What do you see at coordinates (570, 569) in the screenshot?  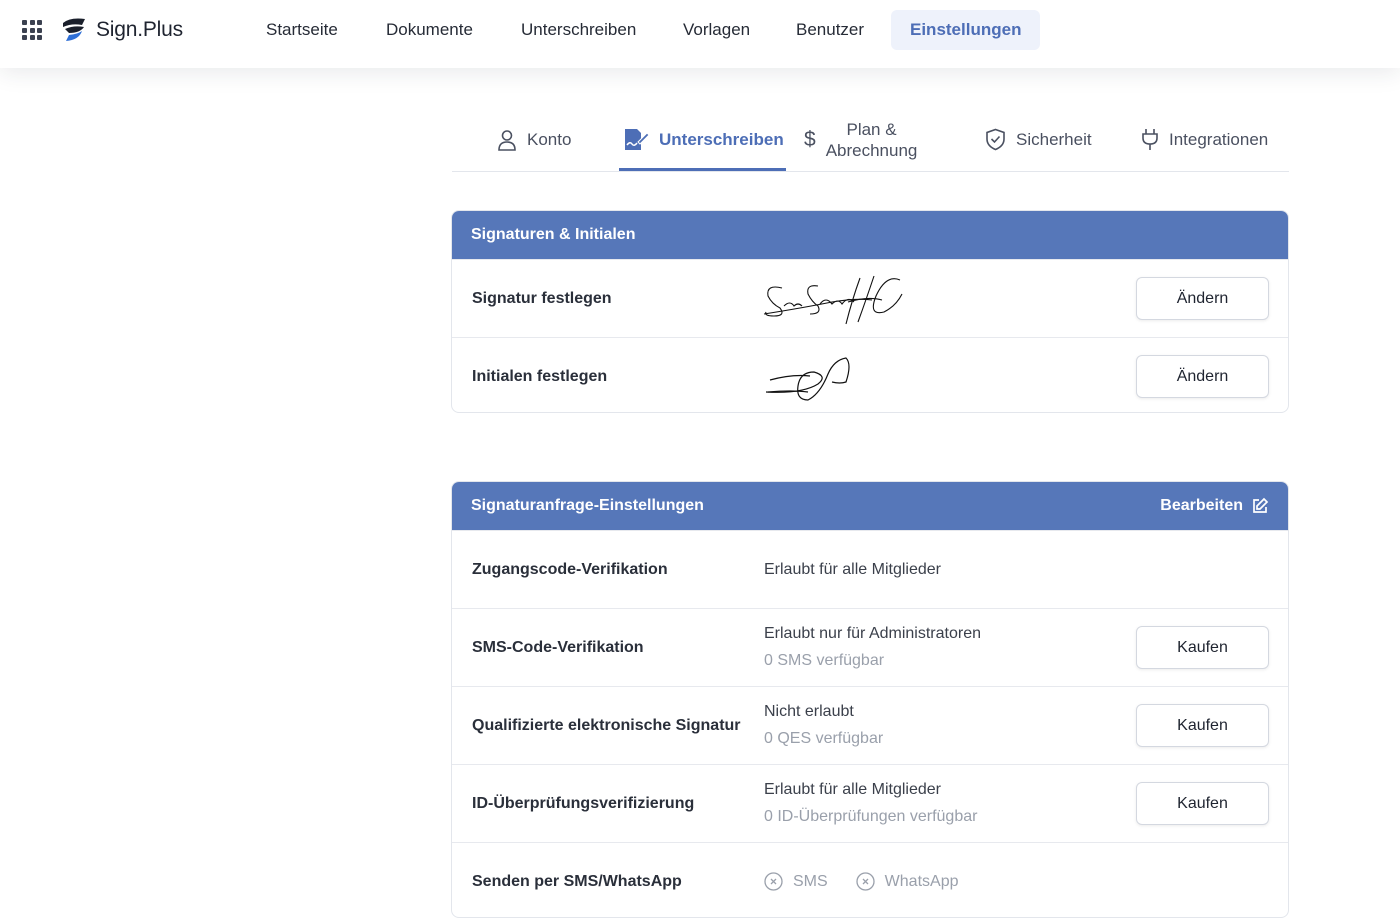 I see `access-code-label: Zugangscode-Verifikation` at bounding box center [570, 569].